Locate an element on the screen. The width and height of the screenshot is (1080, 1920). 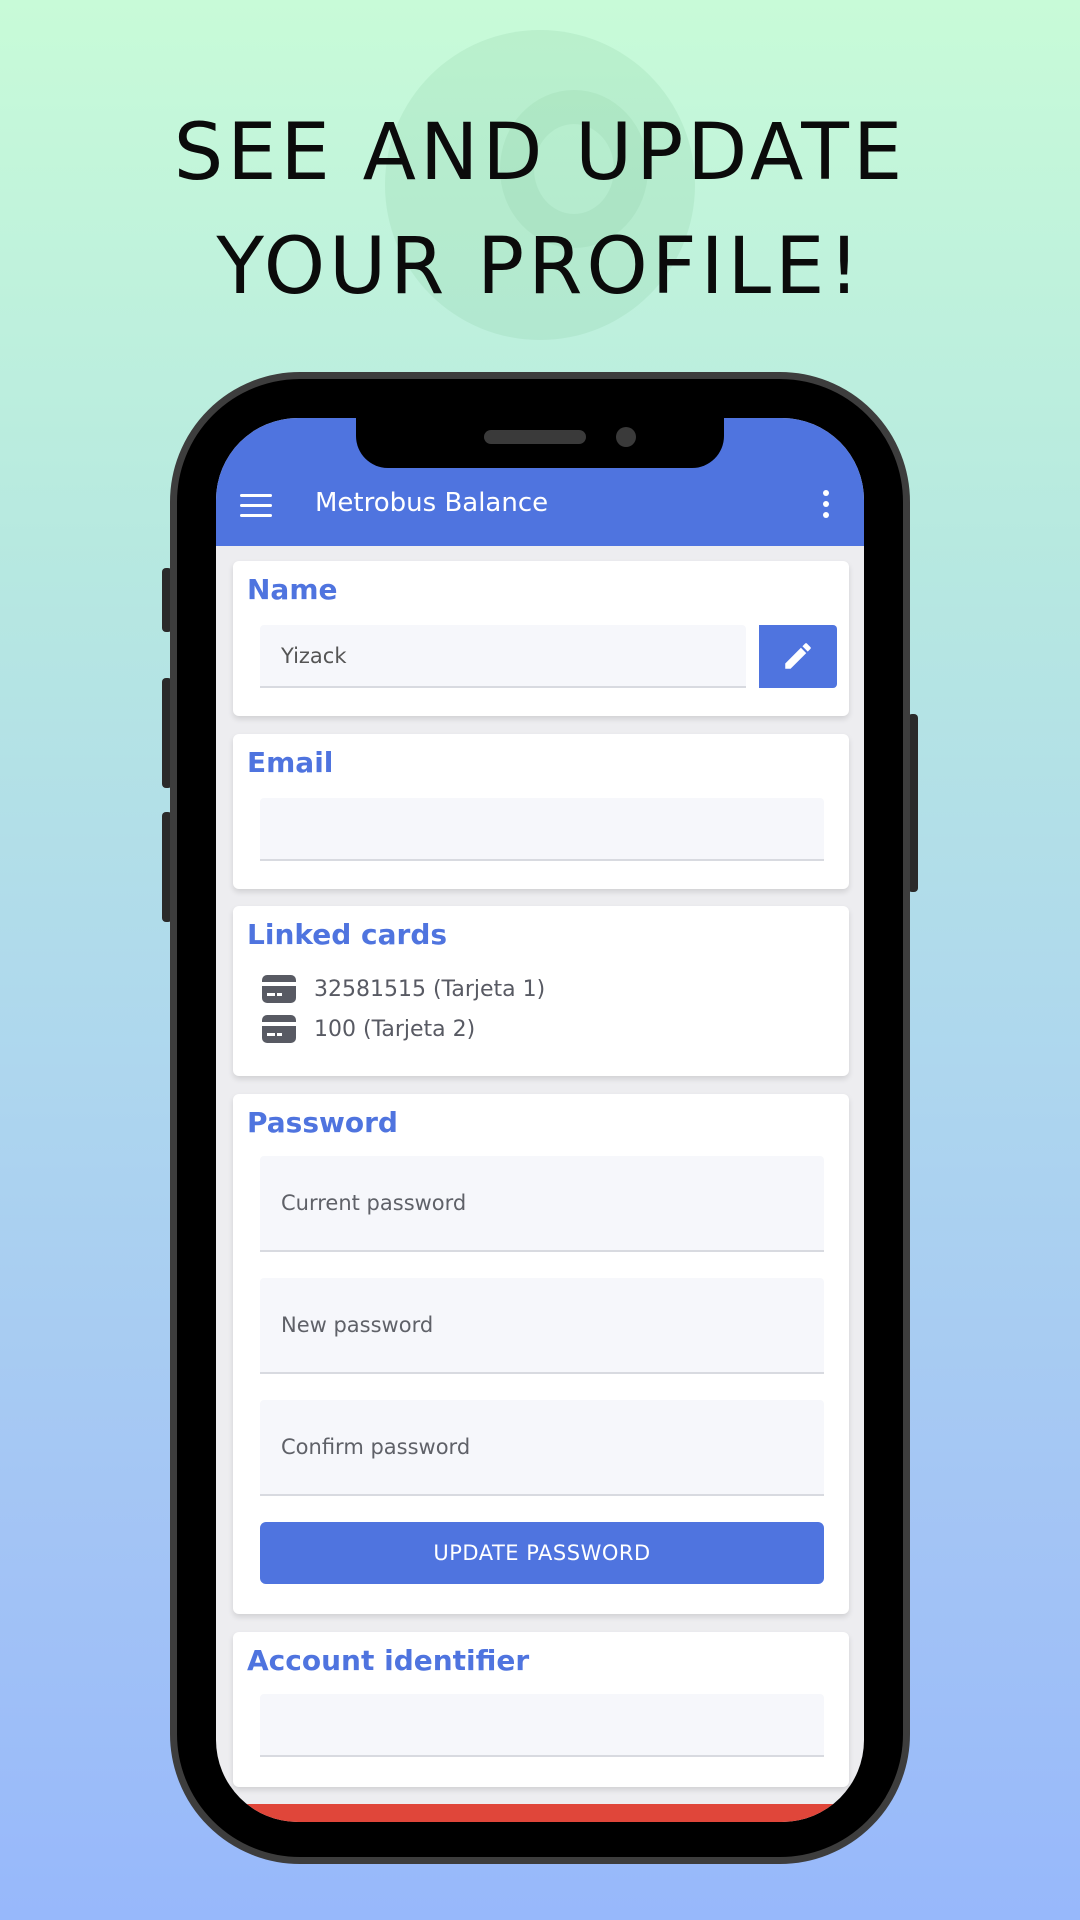
new-password-wrapper is located at coordinates (542, 1326).